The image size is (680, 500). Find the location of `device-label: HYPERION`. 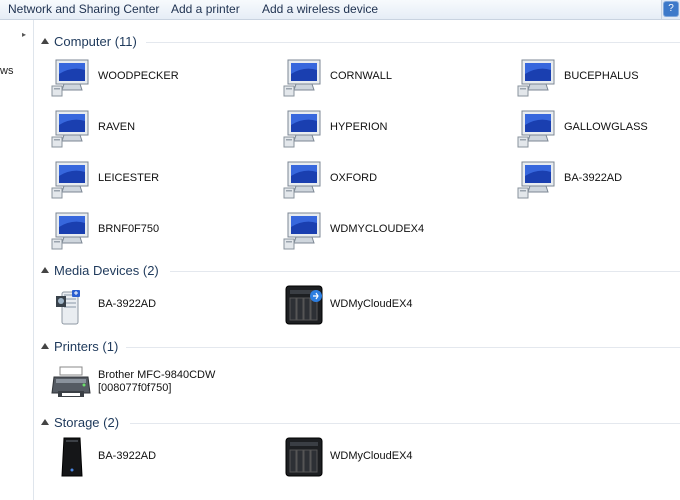

device-label: HYPERION is located at coordinates (359, 127).